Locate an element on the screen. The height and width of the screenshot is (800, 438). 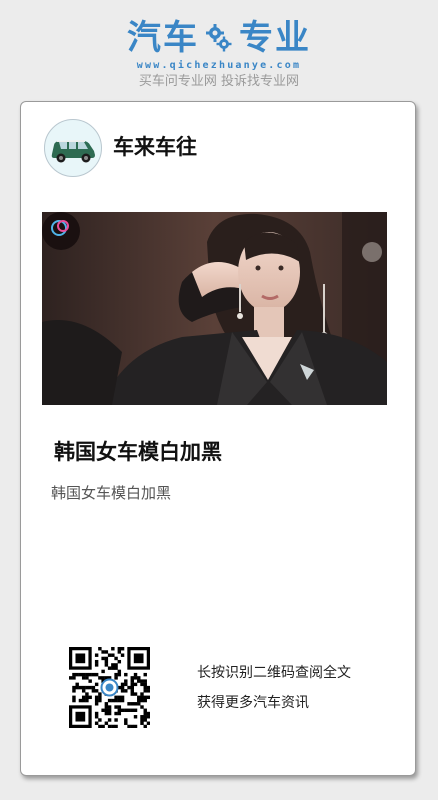
qr-caption-secondary: 获得更多汽车资讯 is located at coordinates (253, 703).